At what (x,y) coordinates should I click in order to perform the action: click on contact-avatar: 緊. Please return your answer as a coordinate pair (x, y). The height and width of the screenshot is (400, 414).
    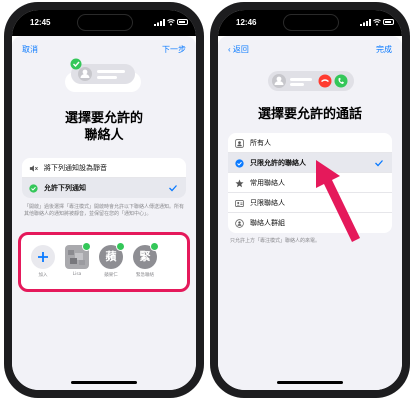
    Looking at the image, I should click on (146, 255).